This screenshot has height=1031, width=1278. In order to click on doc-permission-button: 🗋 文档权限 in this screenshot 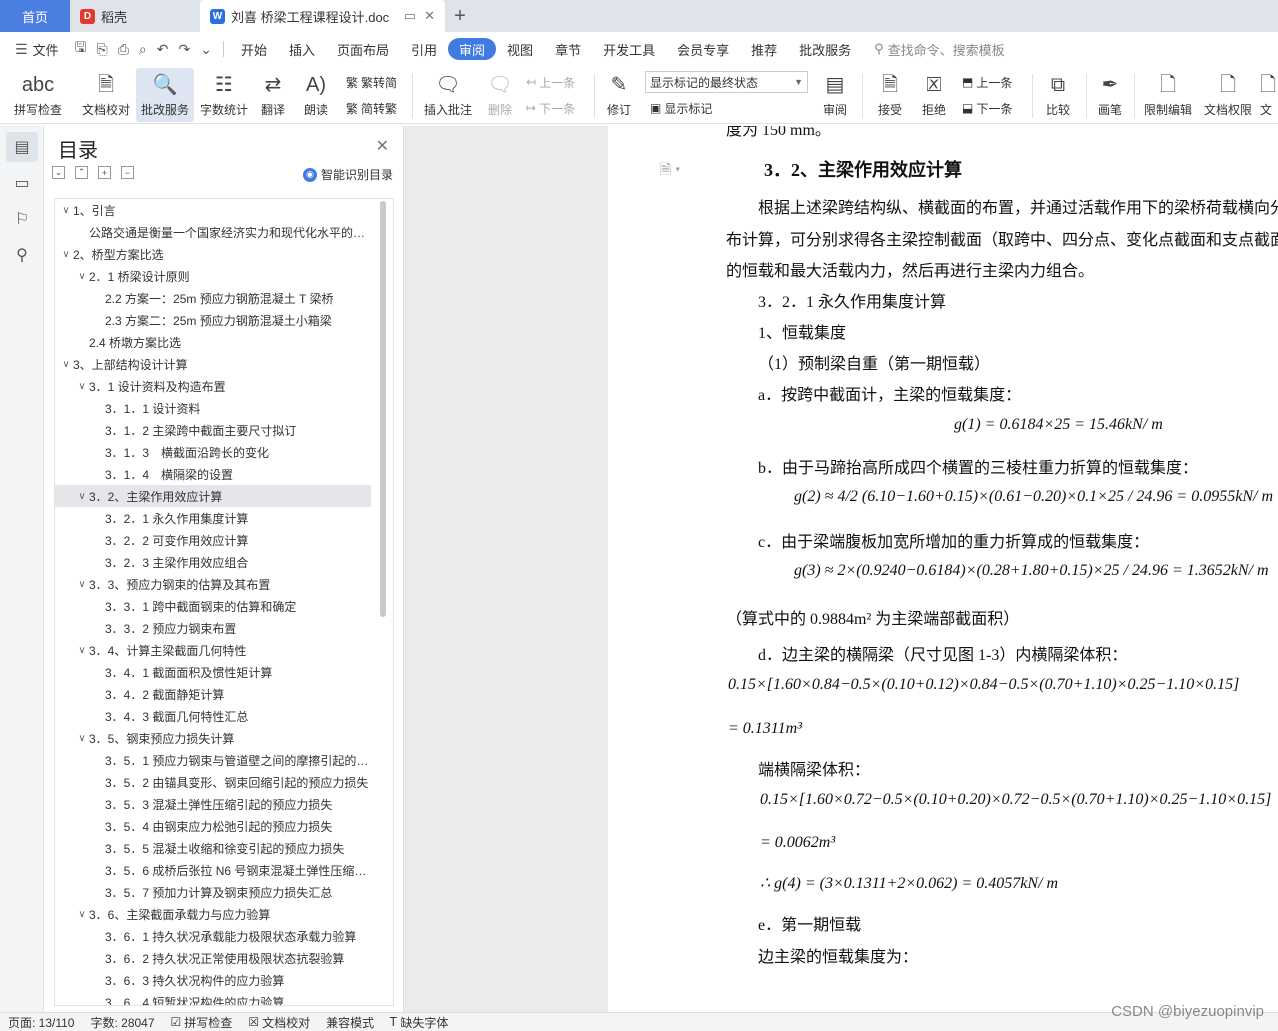, I will do `click(1228, 95)`.